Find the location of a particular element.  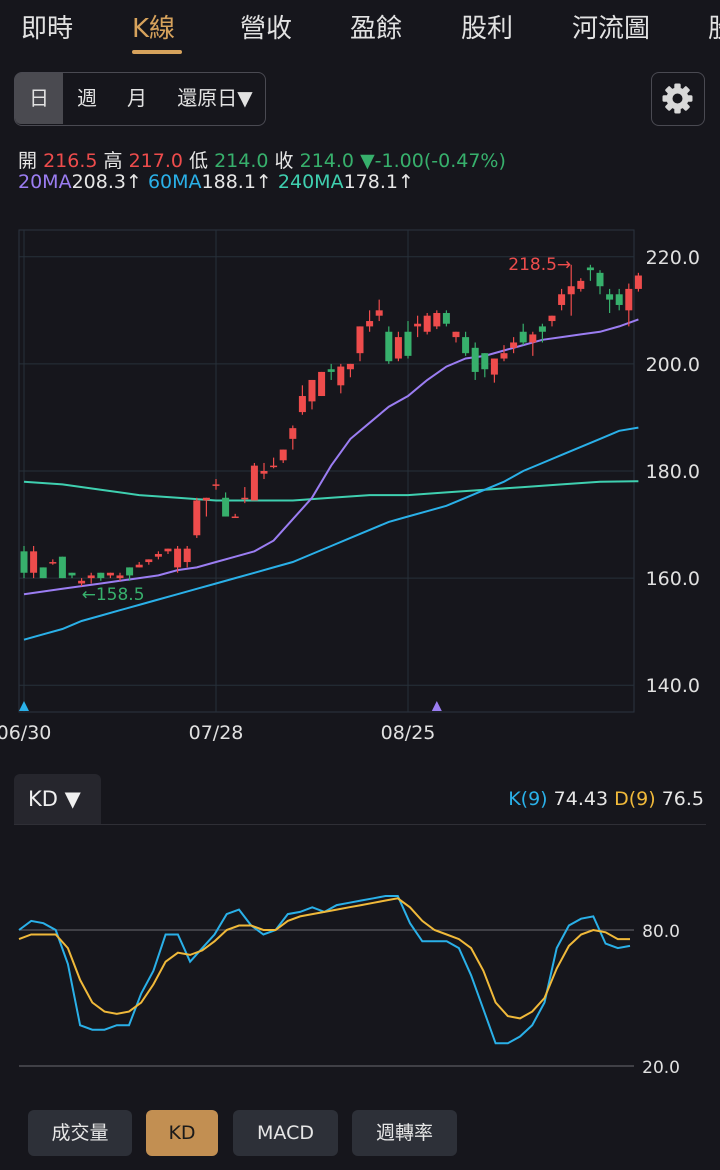

y-tick-label: 200.0 is located at coordinates (673, 365).